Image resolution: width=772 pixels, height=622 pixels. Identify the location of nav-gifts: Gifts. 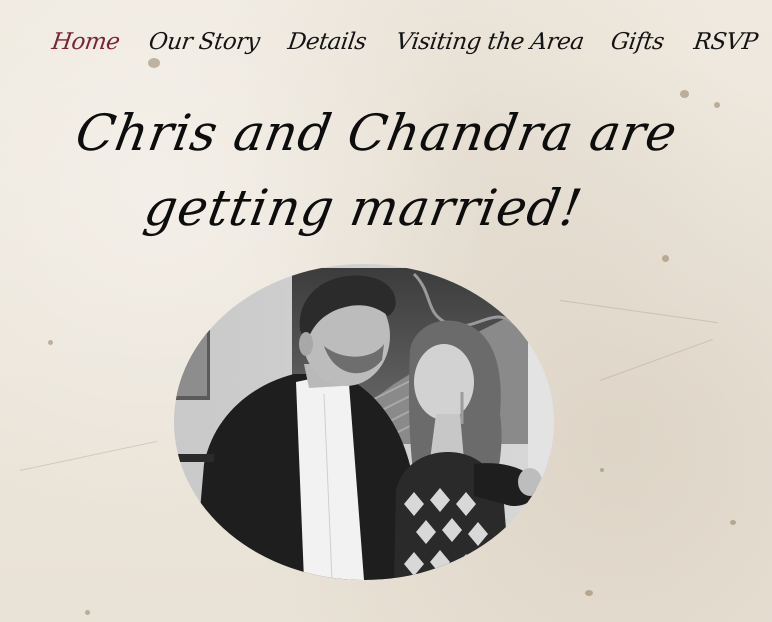
(637, 42).